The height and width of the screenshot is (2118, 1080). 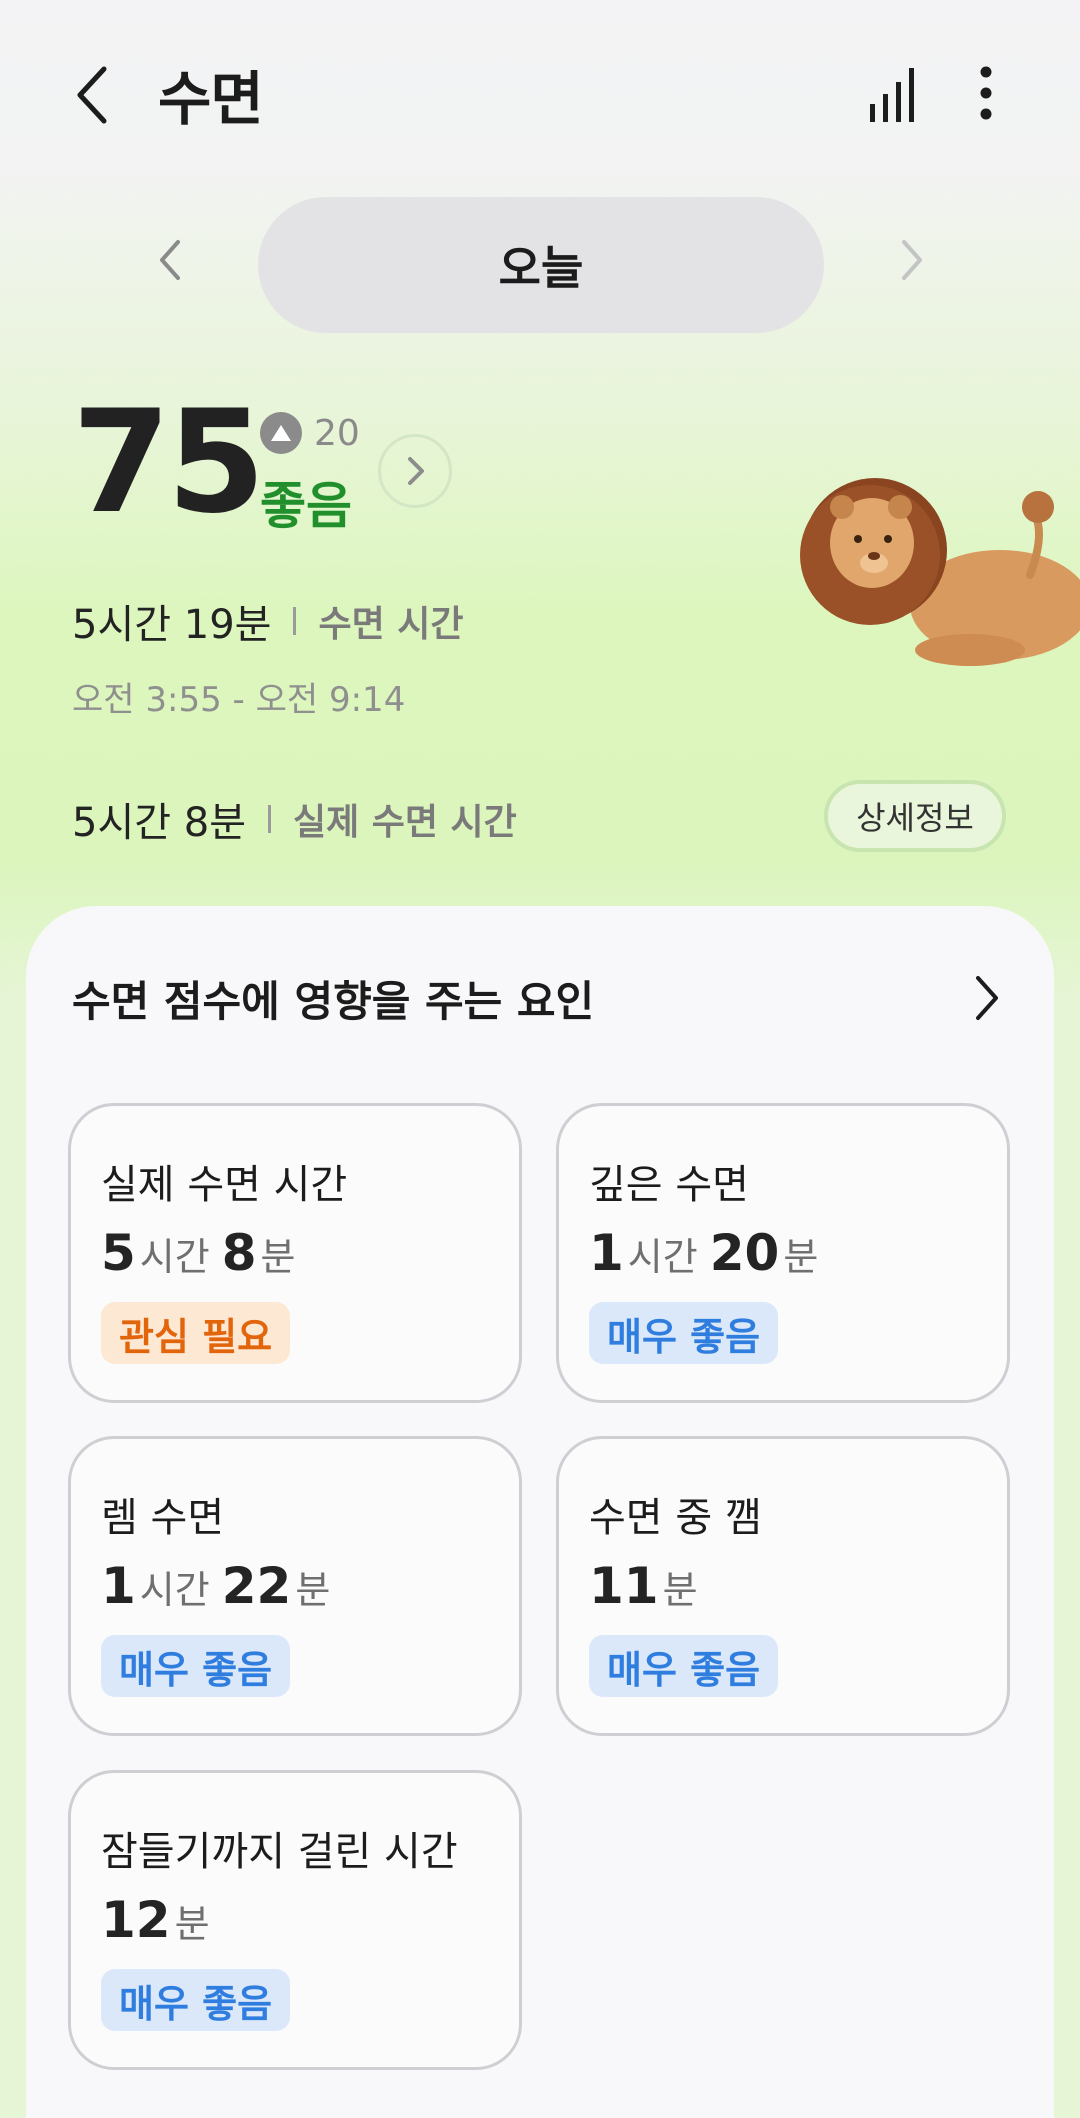 I want to click on lion-illustration, so click(x=940, y=565).